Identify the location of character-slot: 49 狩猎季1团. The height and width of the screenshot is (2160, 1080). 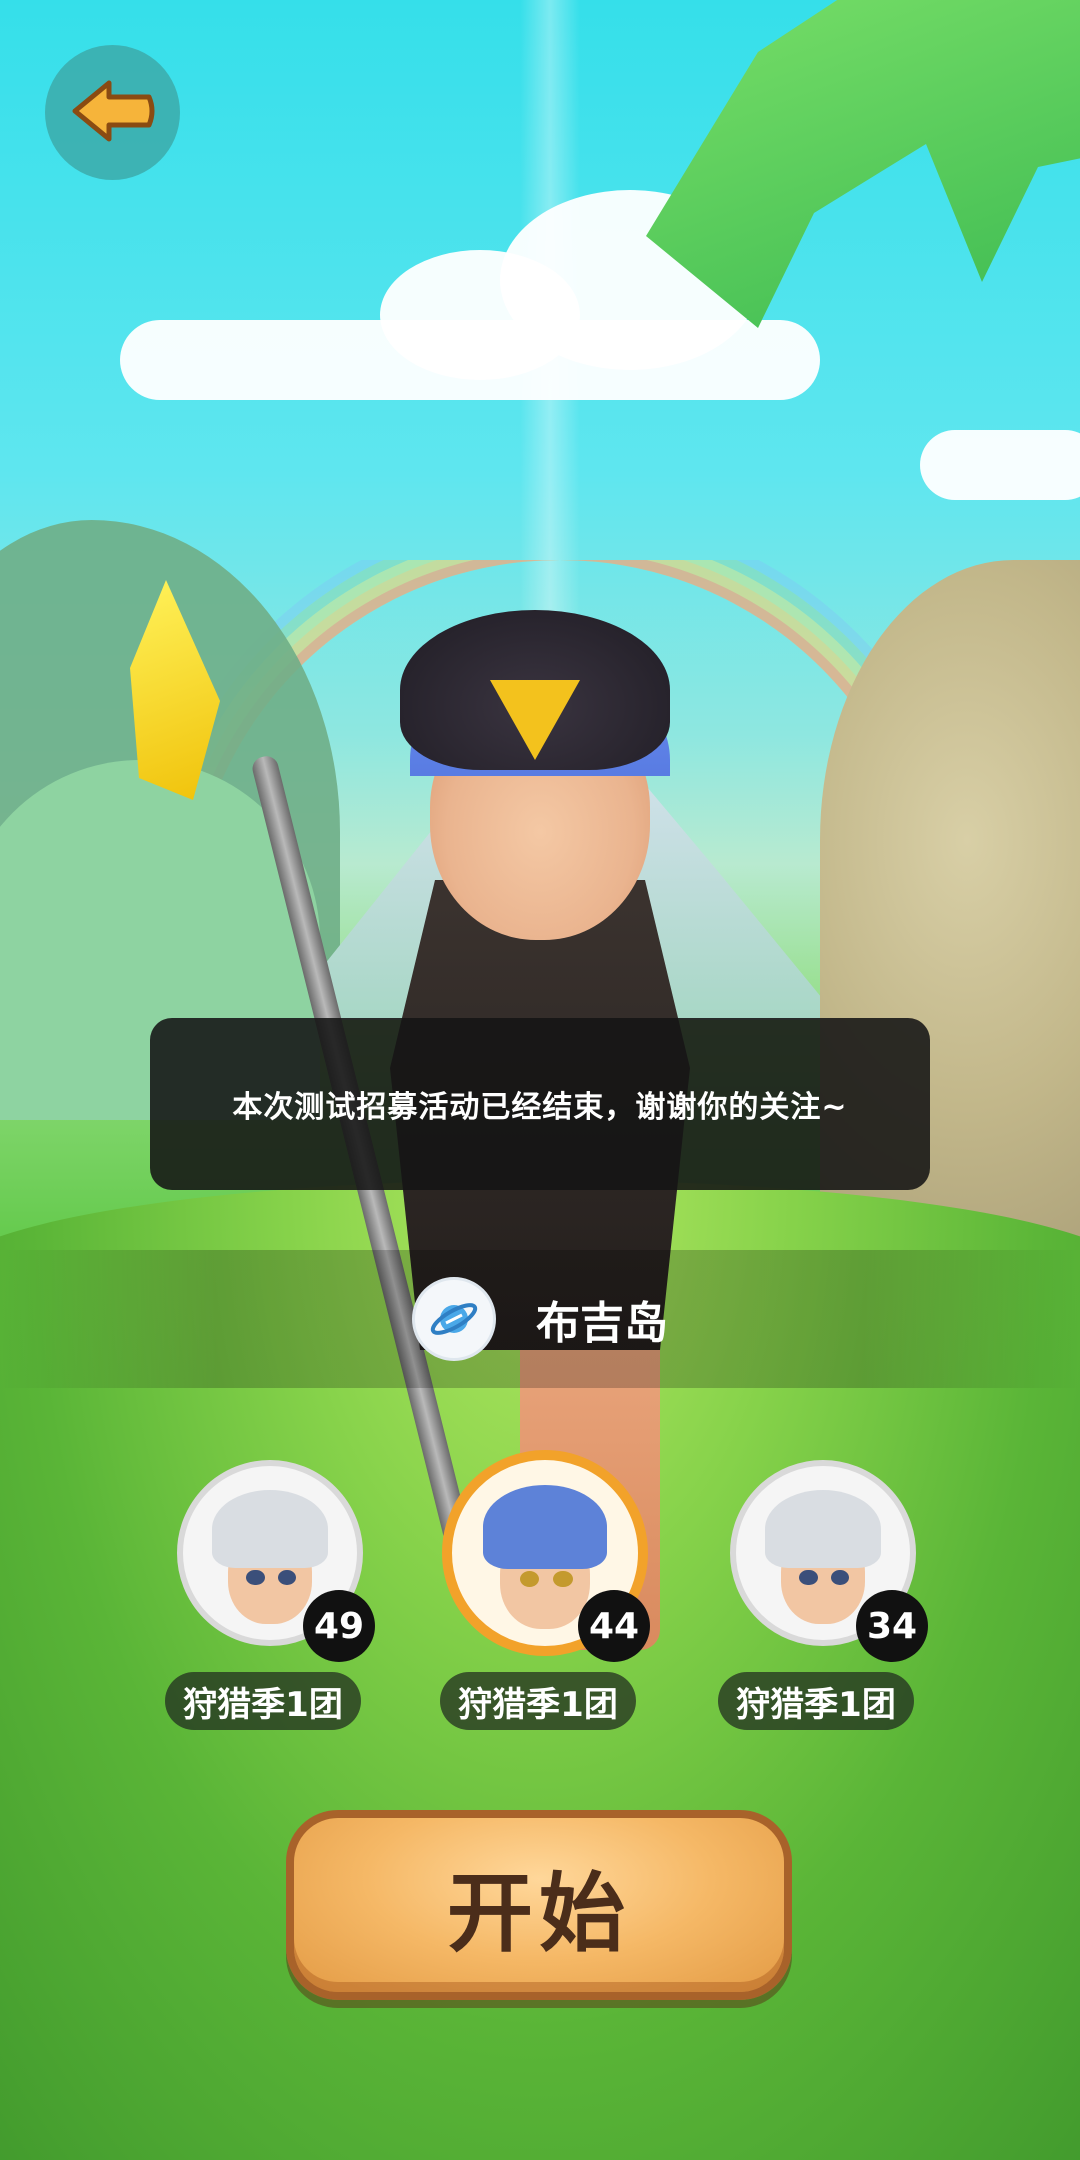
(270, 1595).